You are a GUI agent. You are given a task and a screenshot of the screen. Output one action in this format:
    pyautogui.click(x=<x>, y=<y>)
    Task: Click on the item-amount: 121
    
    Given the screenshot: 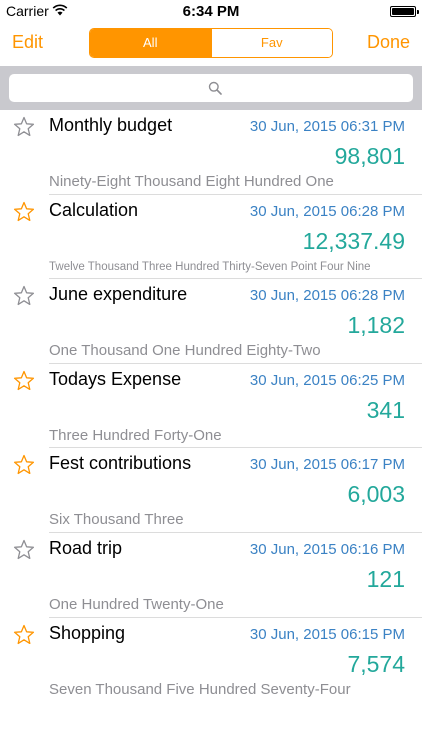 What is the action you would take?
    pyautogui.click(x=385, y=578)
    